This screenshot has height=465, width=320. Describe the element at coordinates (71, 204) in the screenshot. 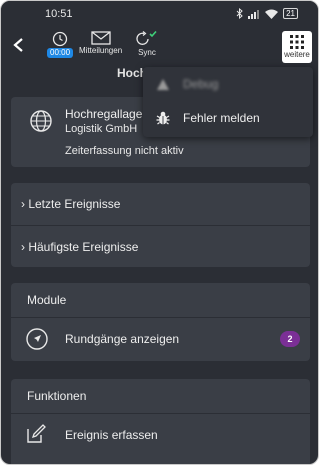

I see `recent-events-label: › Letzte Ereignisse` at that location.